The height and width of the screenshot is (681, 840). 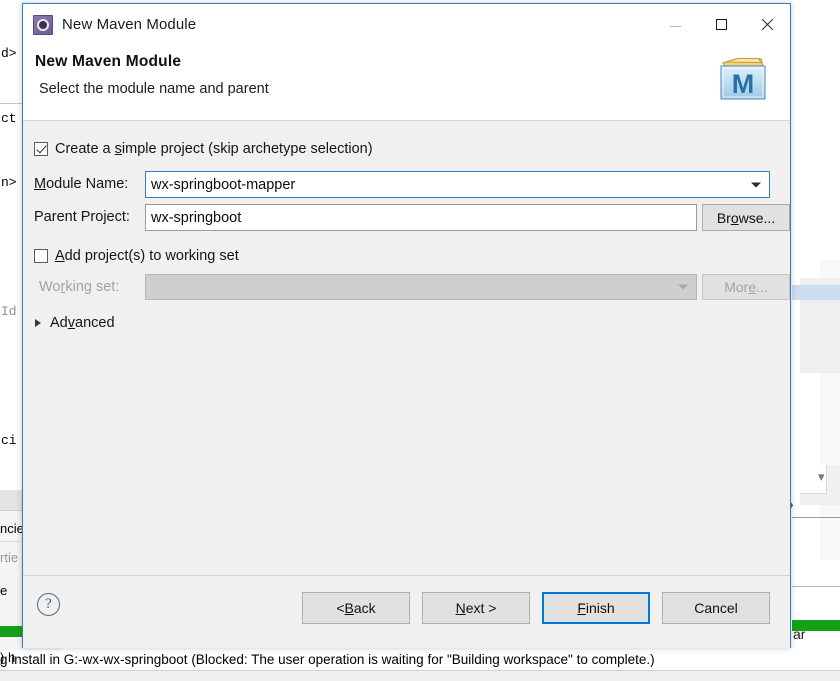 I want to click on add-to-working-set-label: Add project(s) to working set, so click(x=147, y=256).